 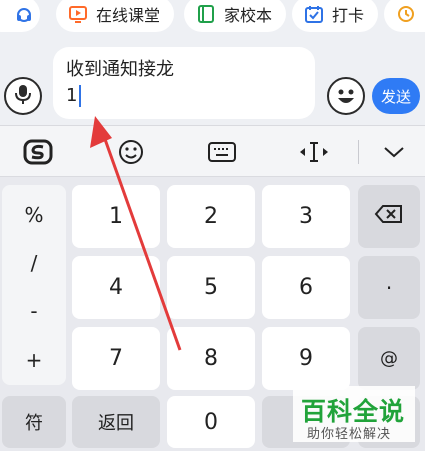 I want to click on annotation-arrow-shaft, so click(x=140, y=239).